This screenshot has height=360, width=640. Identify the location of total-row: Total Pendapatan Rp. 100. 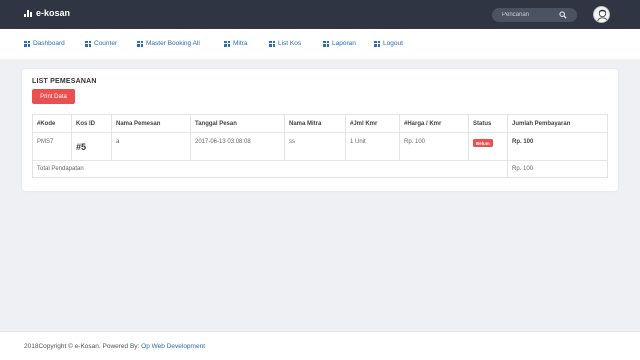
(320, 169).